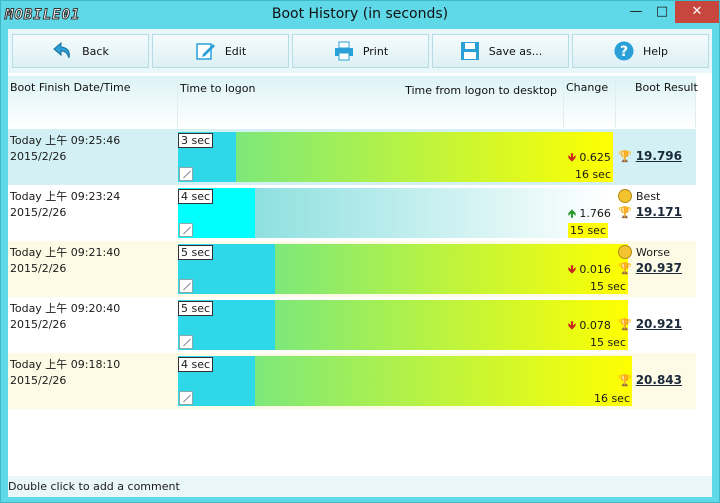  Describe the element at coordinates (196, 140) in the screenshot. I see `logon-time-label: 3 sec` at that location.